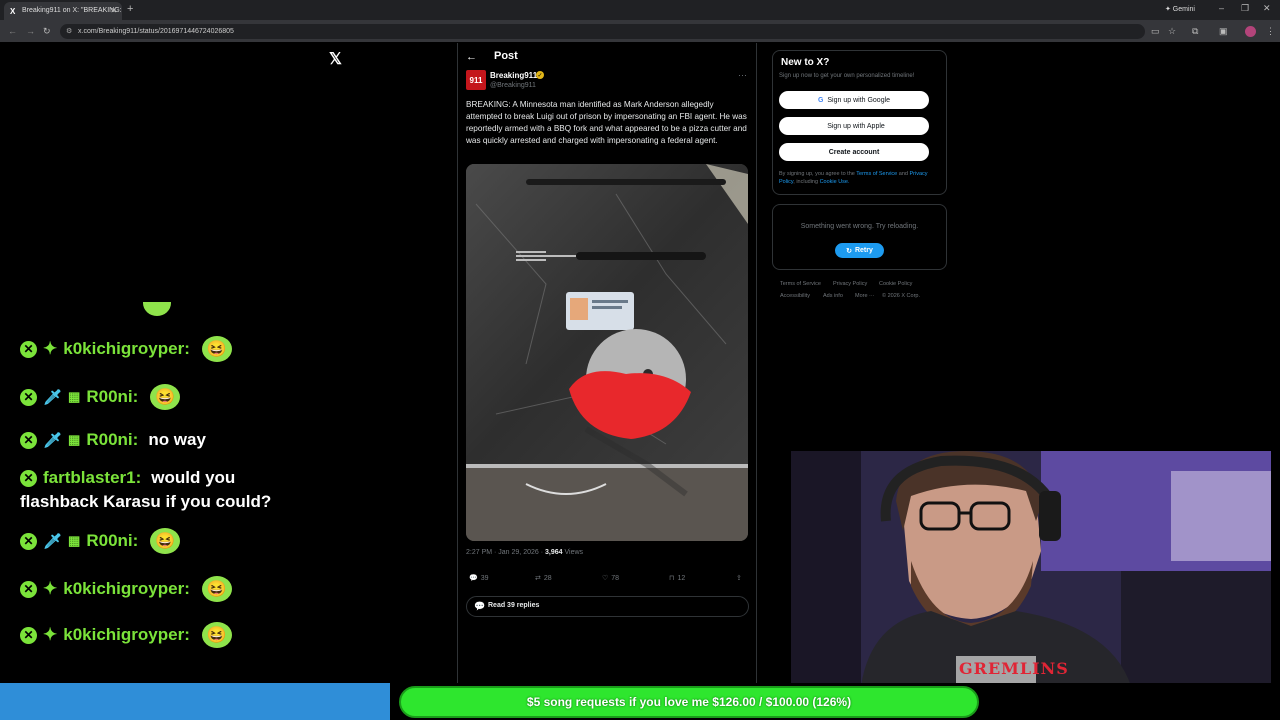  Describe the element at coordinates (672, 578) in the screenshot. I see `bookmark-icon: ⊓` at that location.